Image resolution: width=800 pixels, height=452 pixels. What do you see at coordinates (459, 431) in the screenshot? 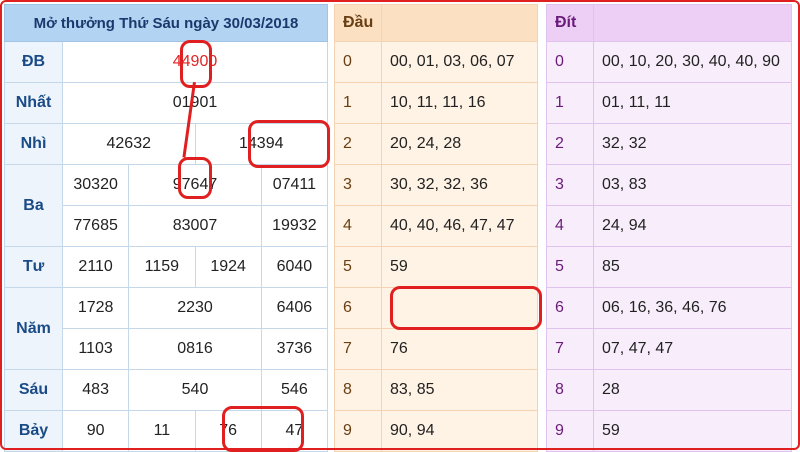
I see `numbers: 90, 94` at bounding box center [459, 431].